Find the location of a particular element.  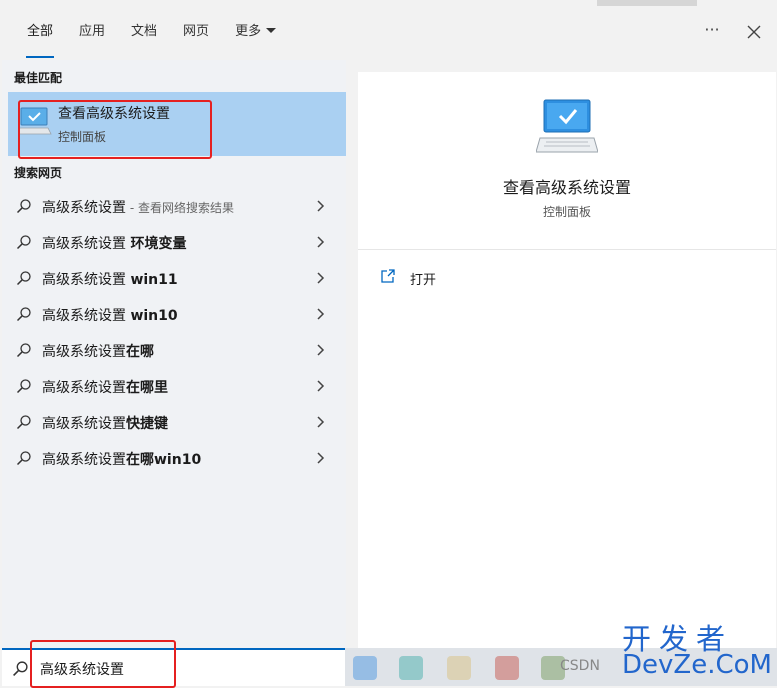

web-result-label: 高级系统设置在哪里 is located at coordinates (105, 388).